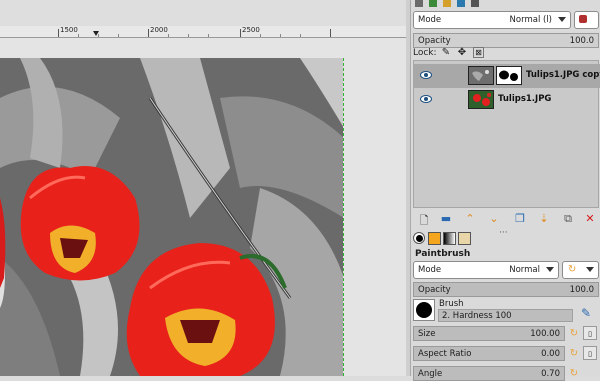  What do you see at coordinates (503, 233) in the screenshot?
I see `dock-grip-icon: ···` at bounding box center [503, 233].